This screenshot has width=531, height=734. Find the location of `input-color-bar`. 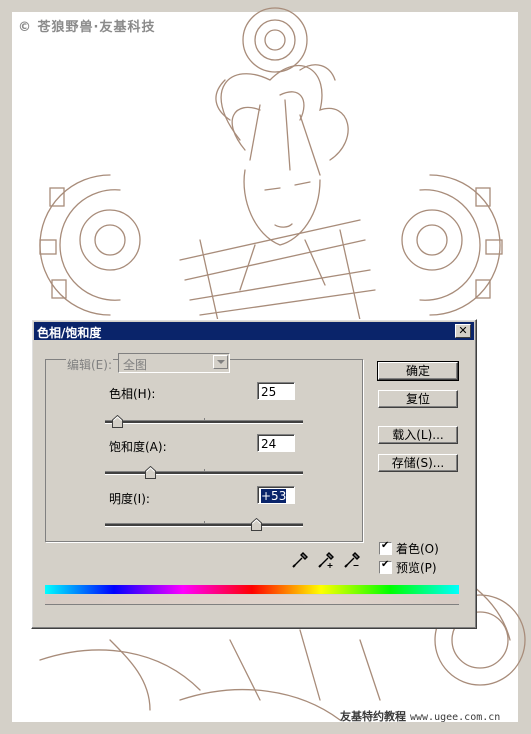

input-color-bar is located at coordinates (252, 589).